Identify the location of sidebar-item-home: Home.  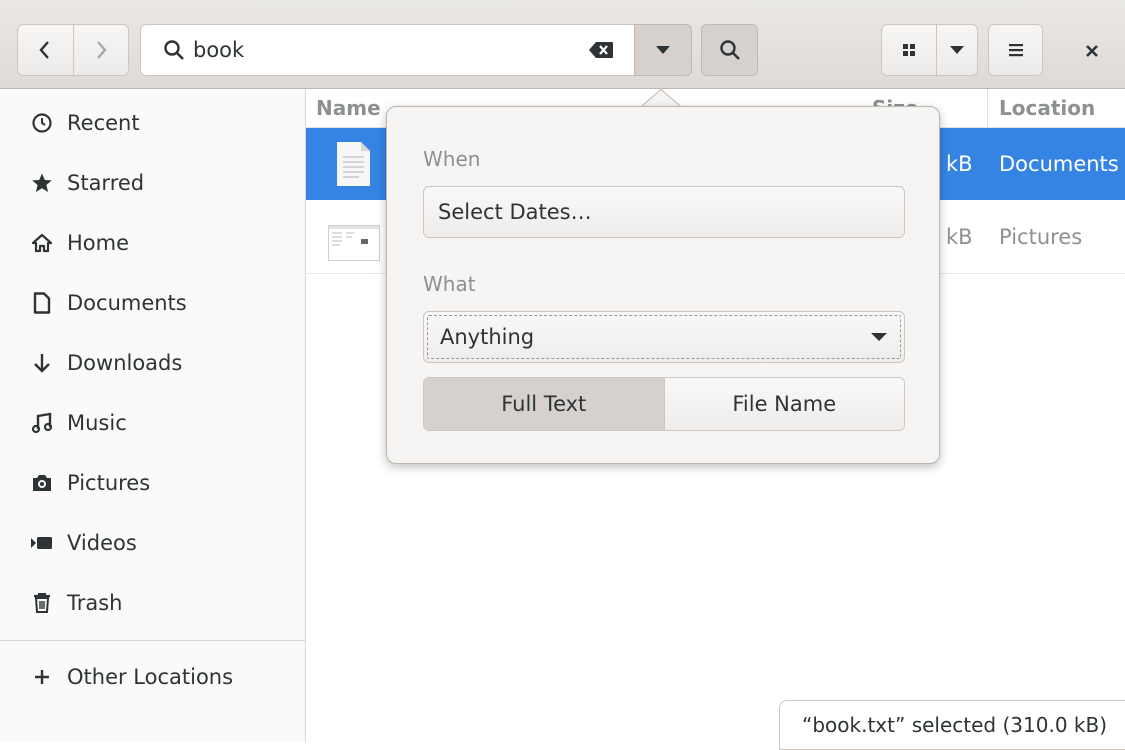
(152, 243).